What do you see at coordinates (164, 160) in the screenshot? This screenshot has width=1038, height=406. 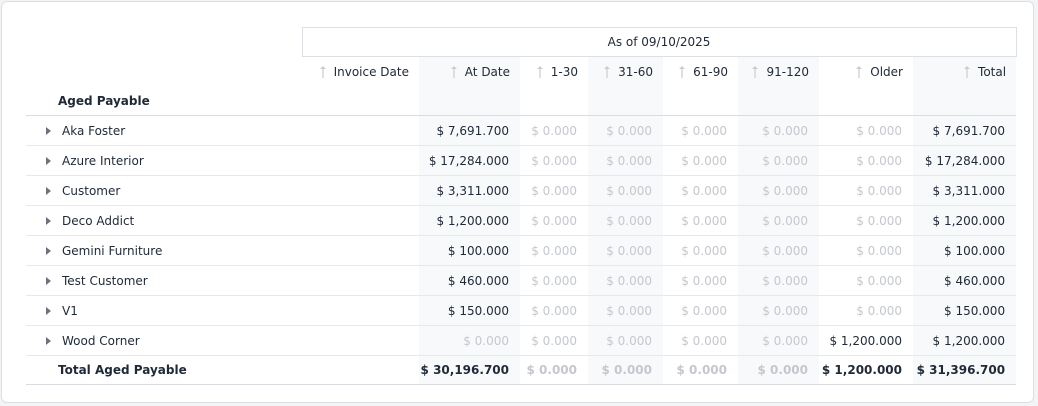 I see `partner-cell: Azure Interior` at bounding box center [164, 160].